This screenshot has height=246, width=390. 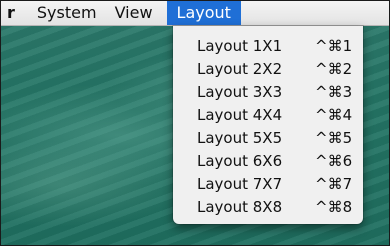 I want to click on menu-app-name: r, so click(x=15, y=13).